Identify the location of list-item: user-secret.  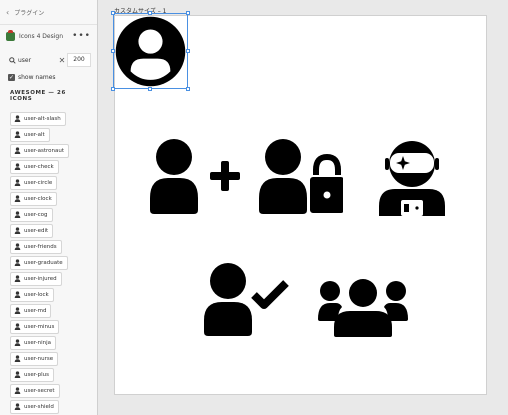
(53, 388).